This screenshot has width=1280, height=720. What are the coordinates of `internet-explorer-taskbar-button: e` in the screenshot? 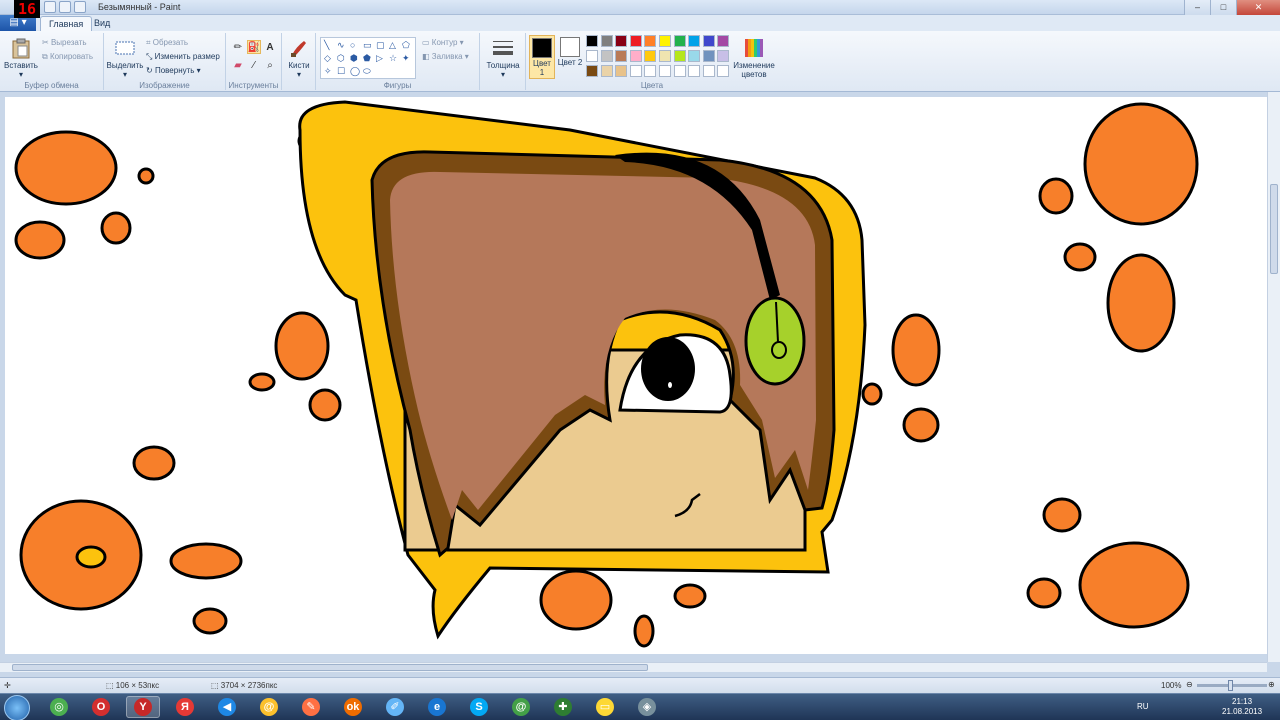 It's located at (437, 707).